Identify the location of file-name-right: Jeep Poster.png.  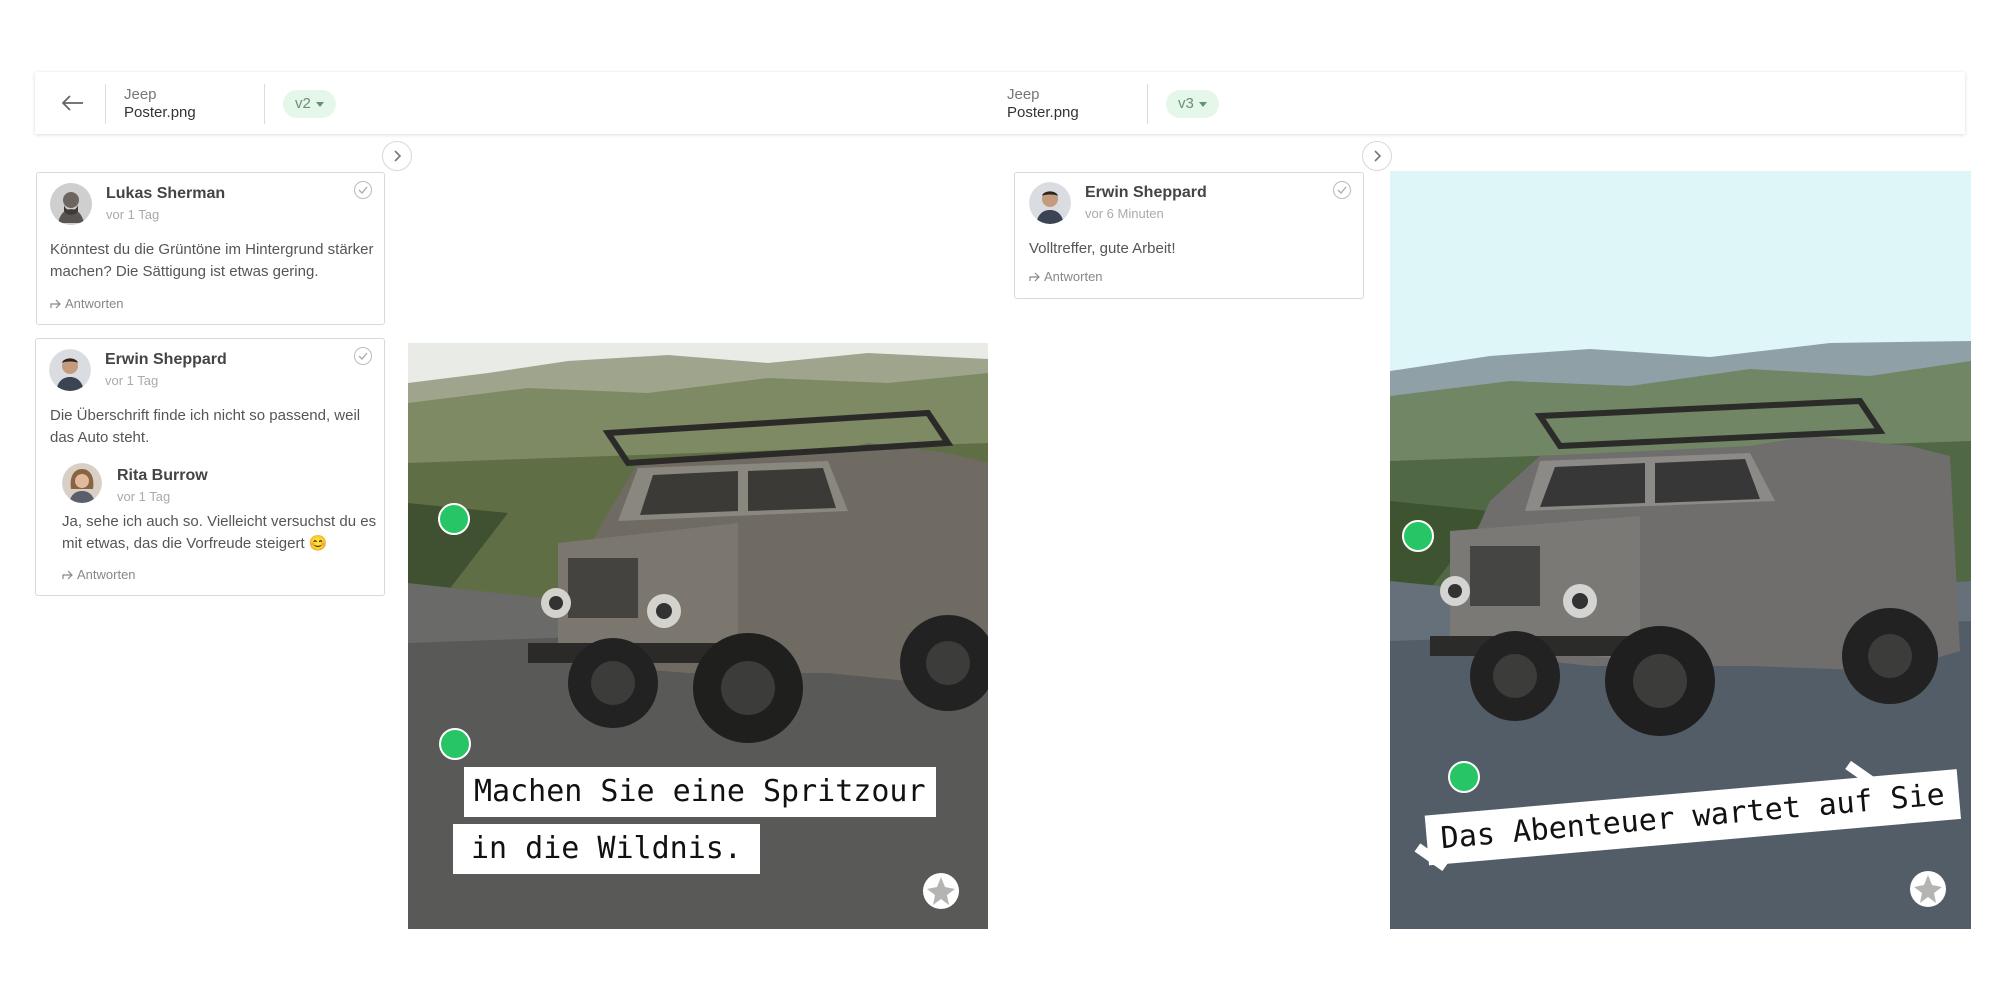
(1043, 104).